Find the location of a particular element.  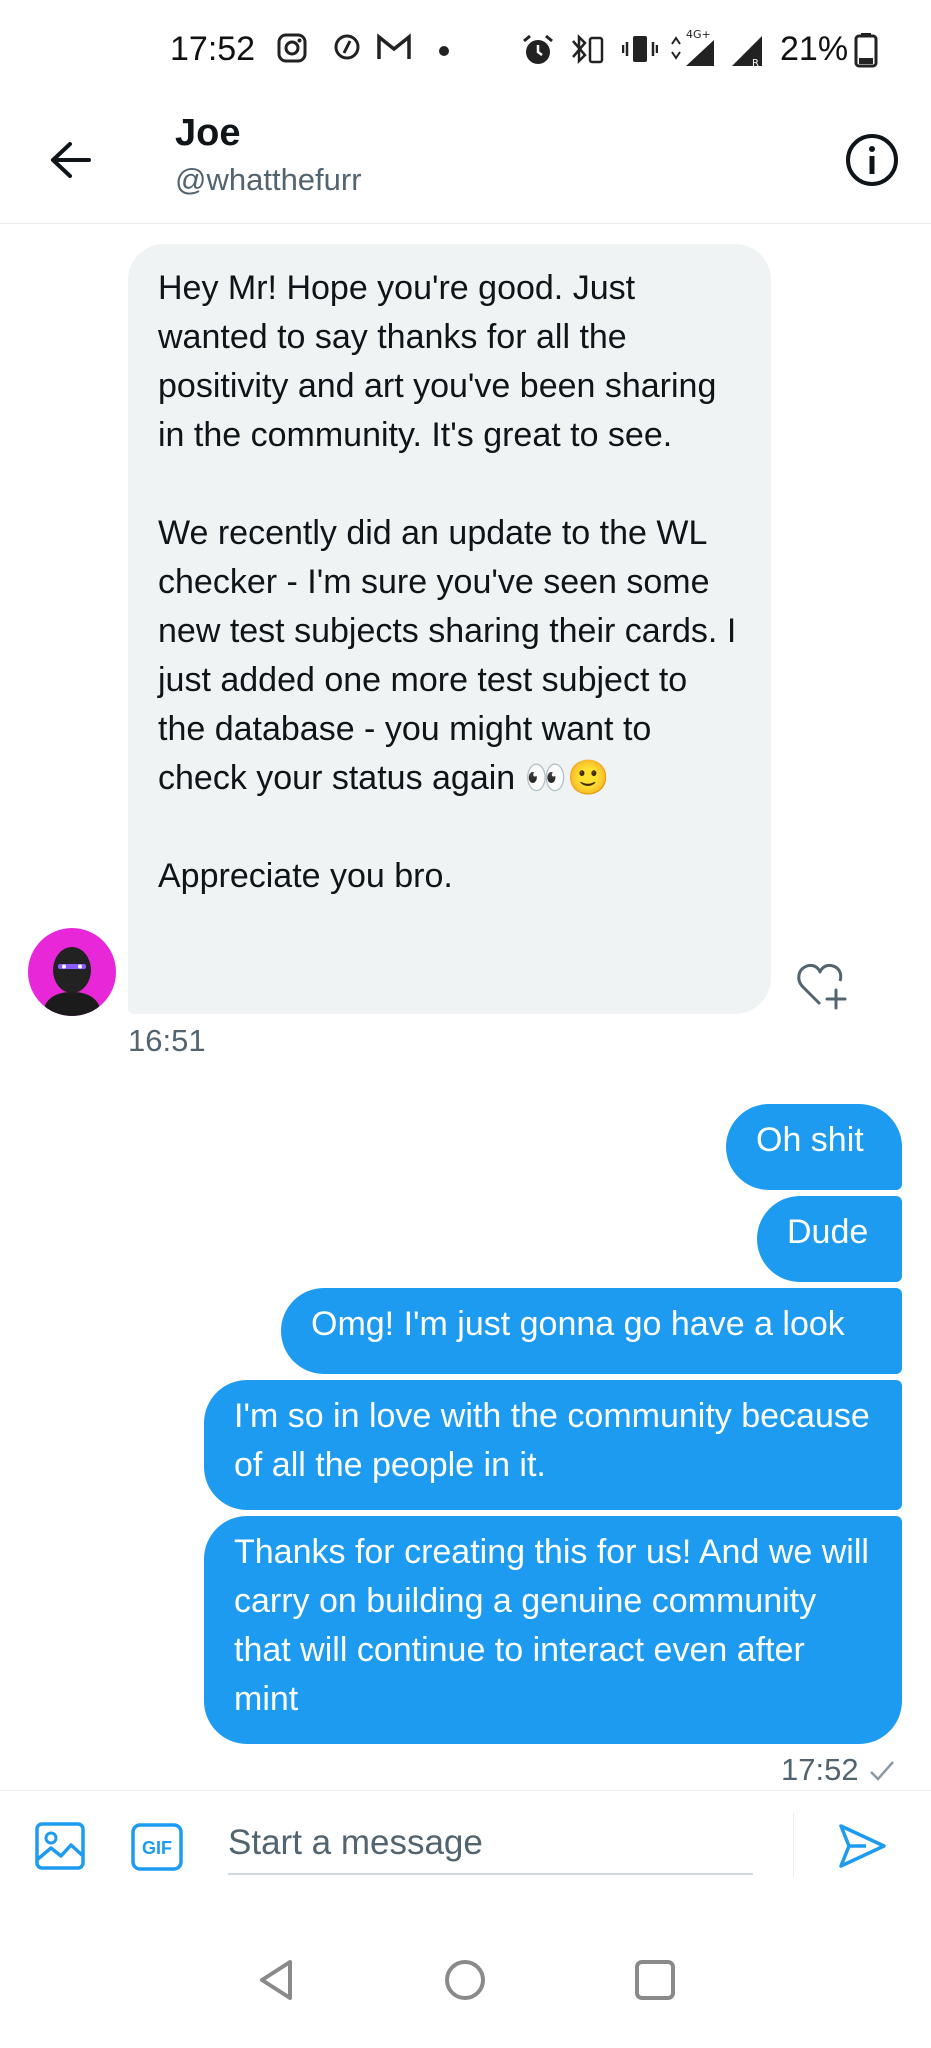

status-bar: 17:52 4G+ R 21% is located at coordinates (465, 50).